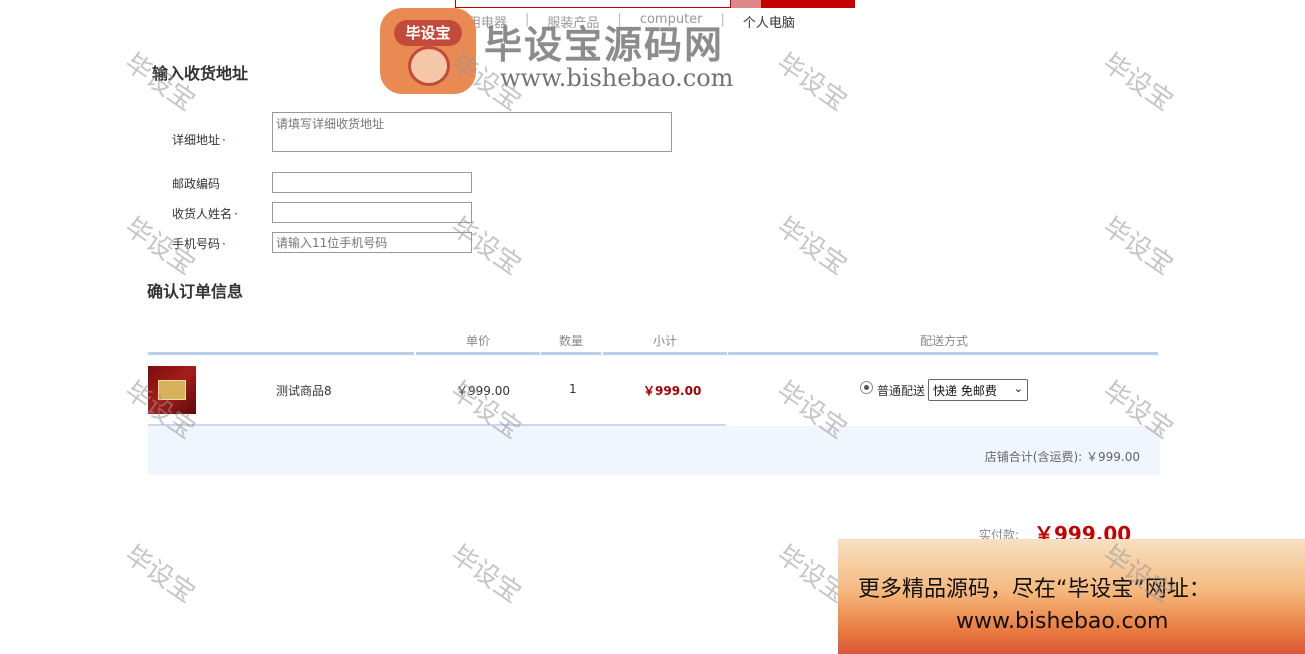 The width and height of the screenshot is (1305, 654). What do you see at coordinates (1018, 388) in the screenshot?
I see `chevron-down-icon: ⌄` at bounding box center [1018, 388].